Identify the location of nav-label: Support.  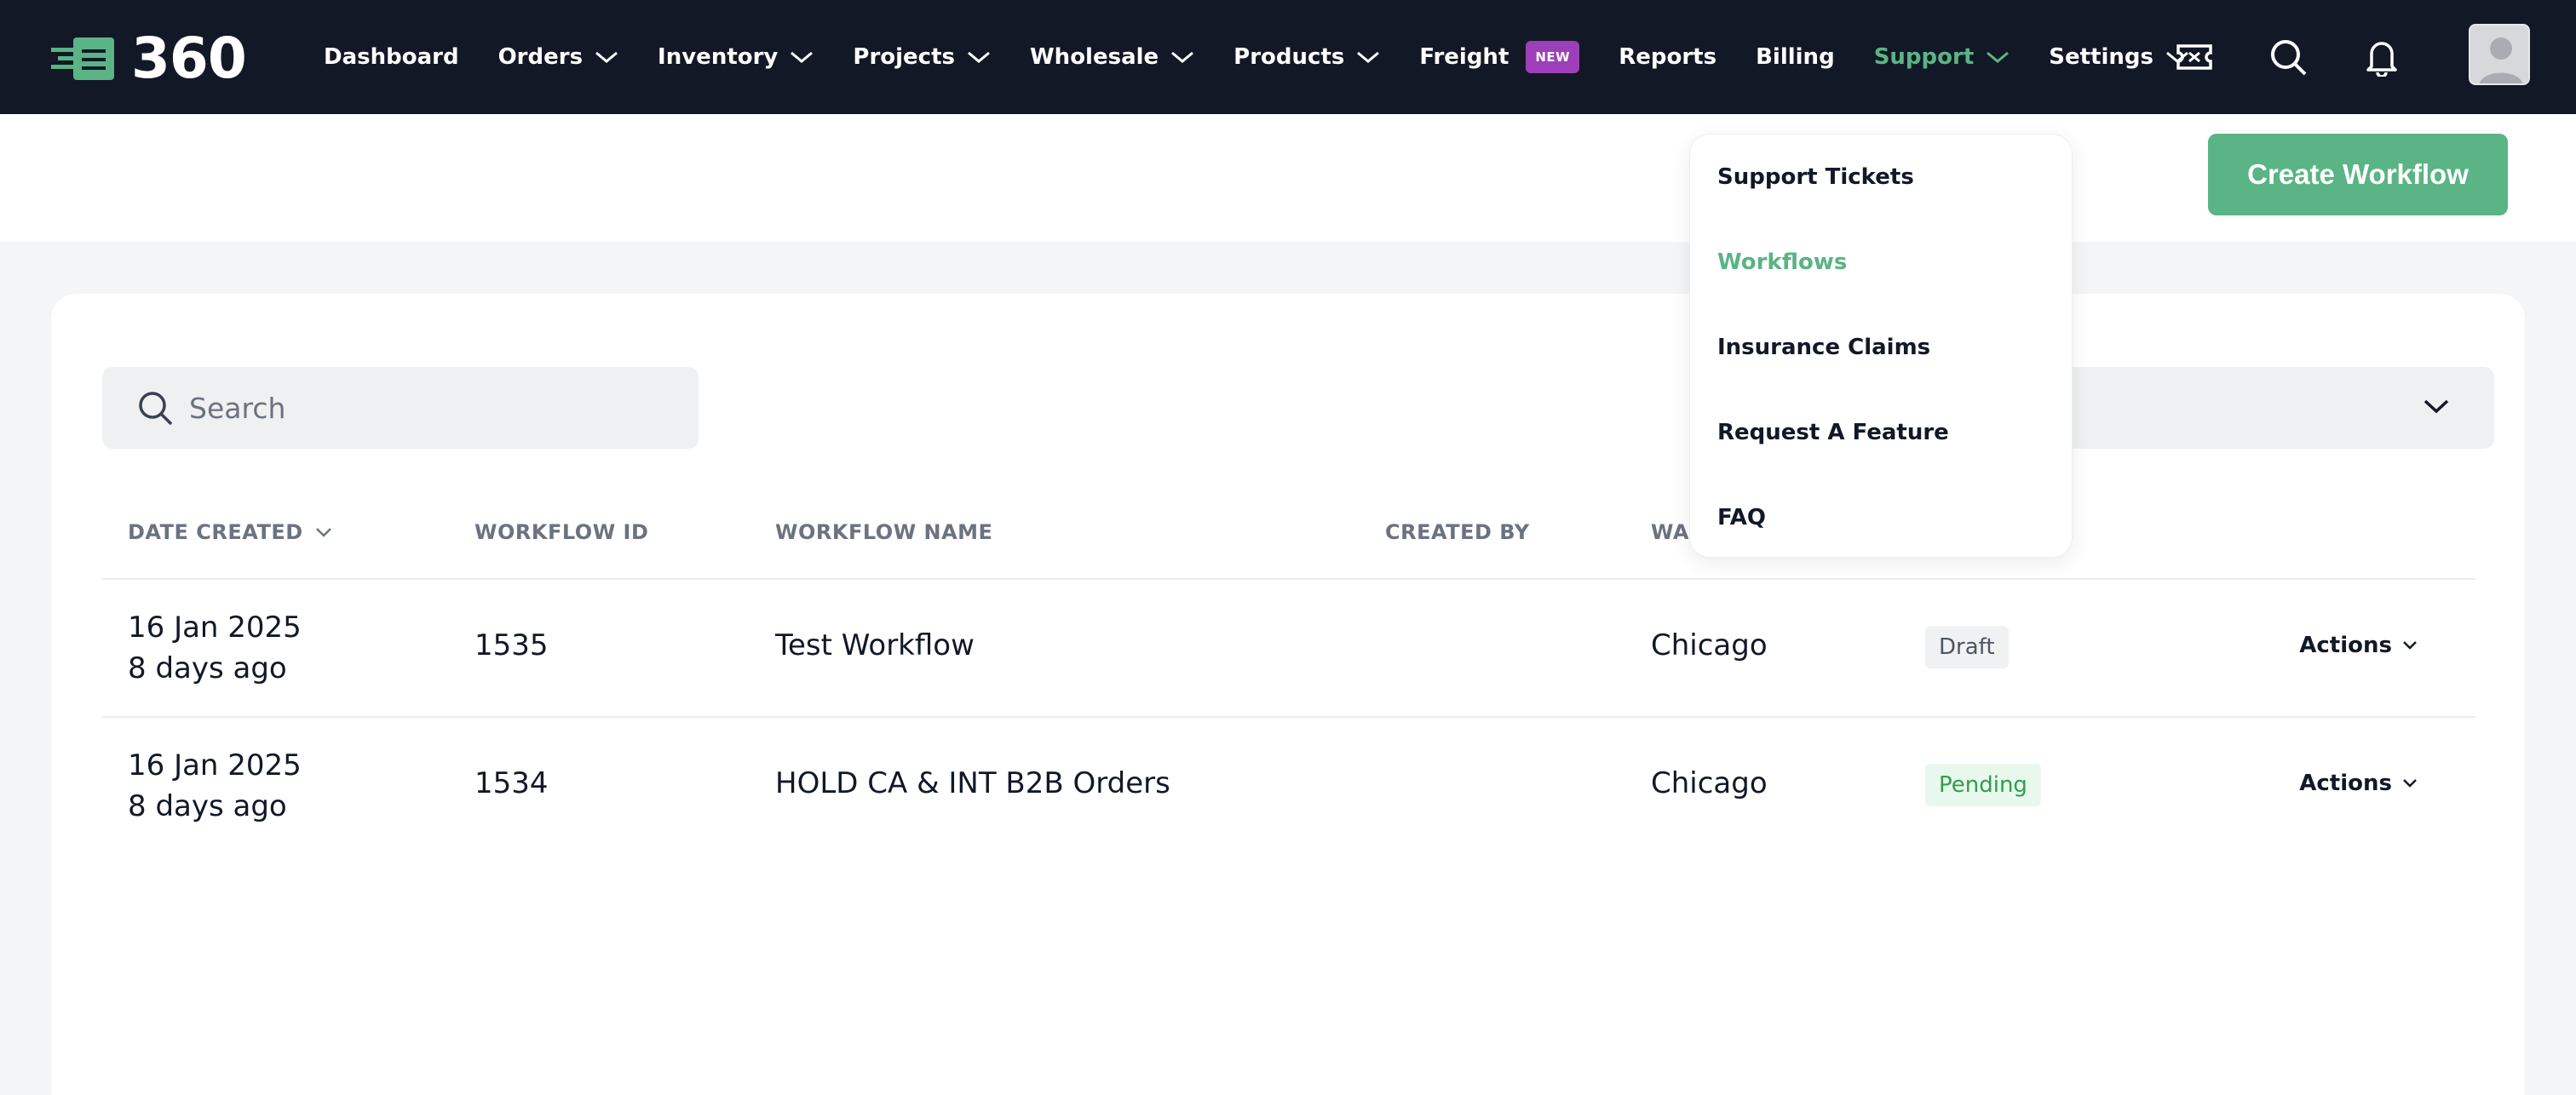
(1924, 57).